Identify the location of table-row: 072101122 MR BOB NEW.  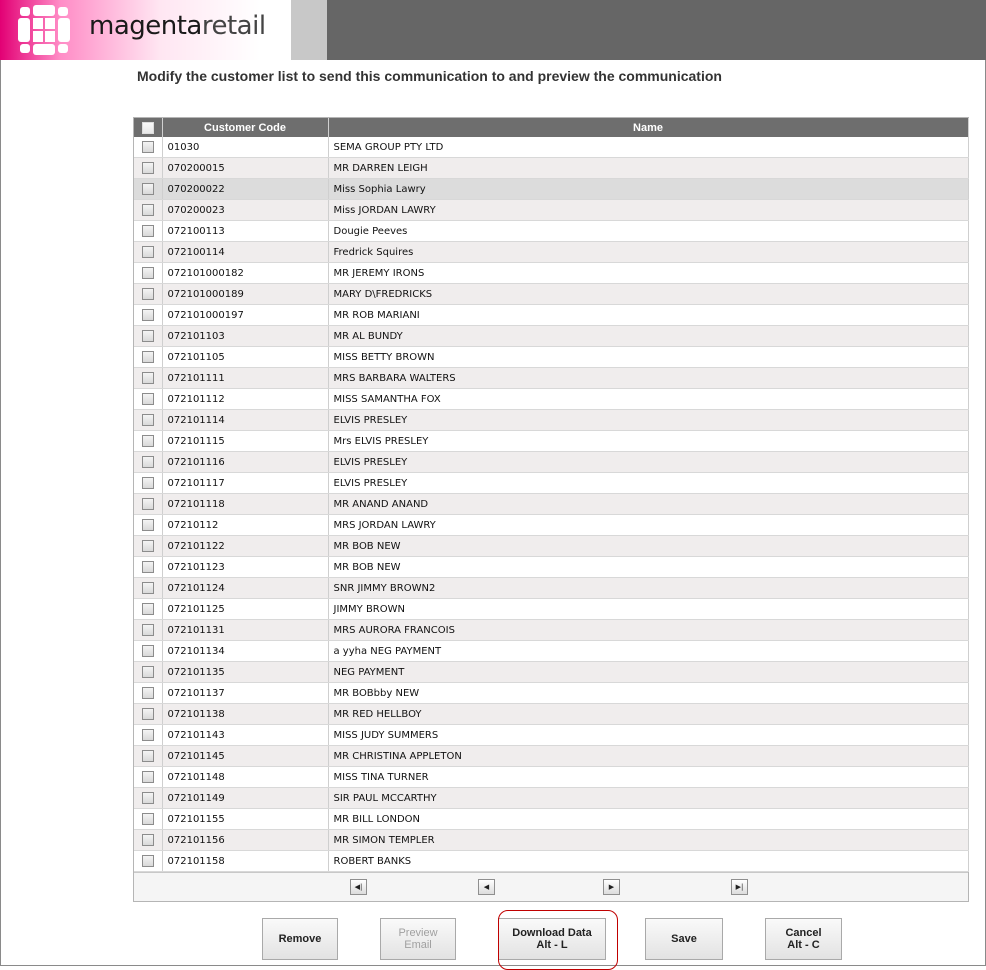
(551, 546).